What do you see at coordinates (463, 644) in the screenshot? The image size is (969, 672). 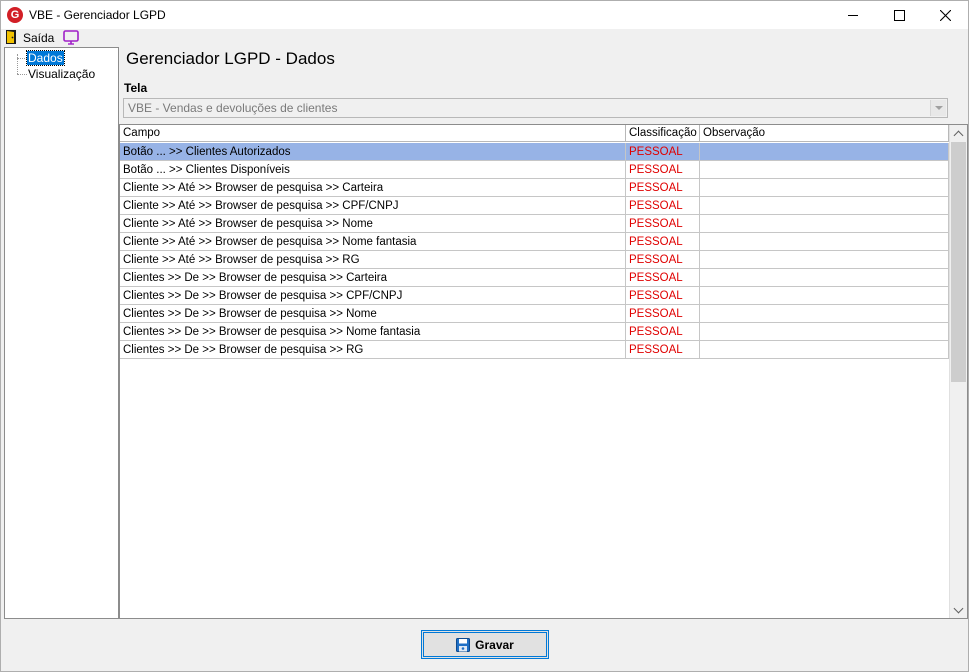 I see `floppy-disk-icon` at bounding box center [463, 644].